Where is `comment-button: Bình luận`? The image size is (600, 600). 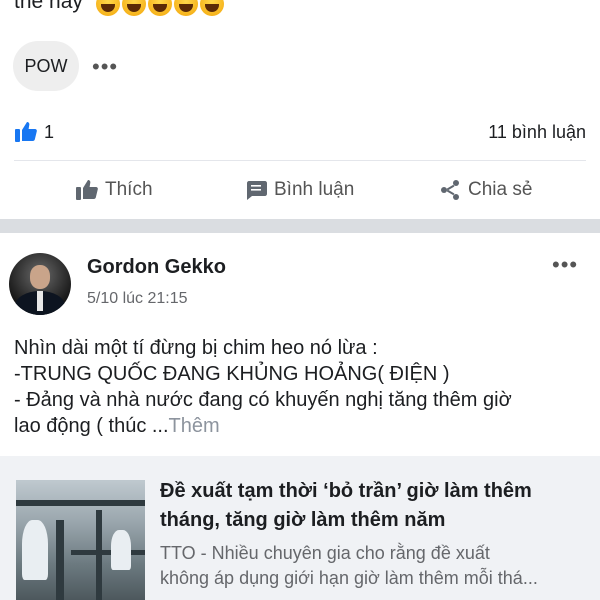
comment-button: Bình luận is located at coordinates (299, 190).